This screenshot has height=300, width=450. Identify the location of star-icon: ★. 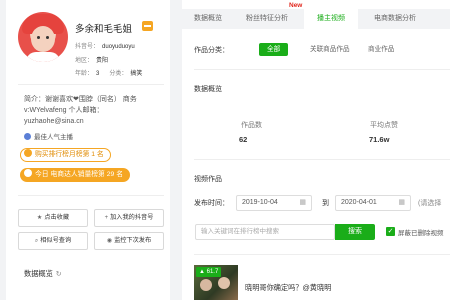
(39, 218).